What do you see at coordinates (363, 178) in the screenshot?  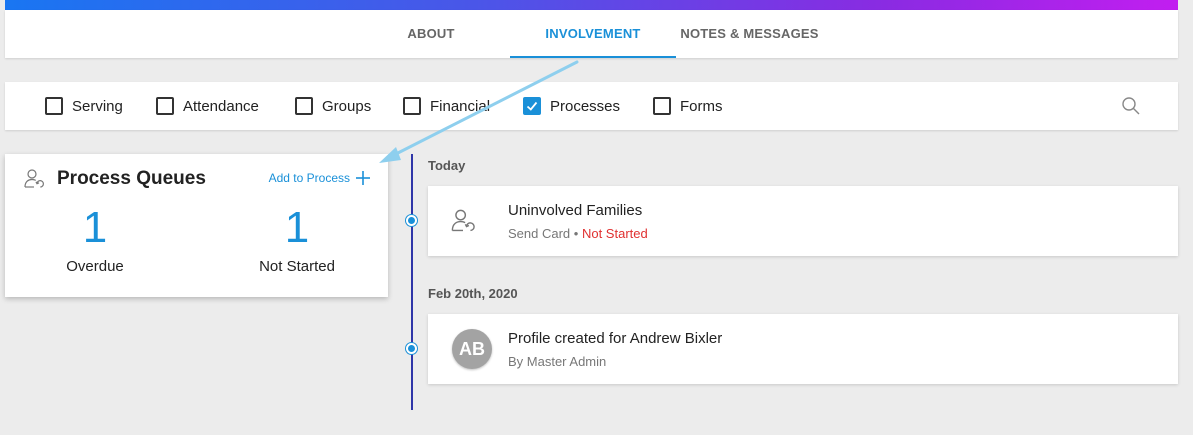 I see `plus-icon` at bounding box center [363, 178].